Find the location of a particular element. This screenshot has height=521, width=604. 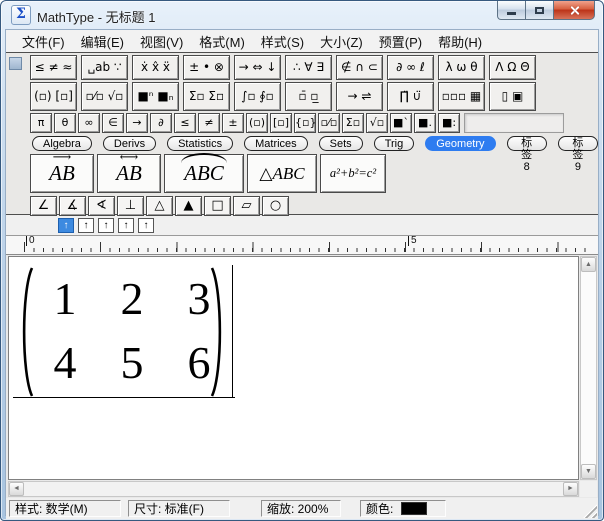

template-palette-button: ▫⁄▫ √▫ is located at coordinates (104, 96).